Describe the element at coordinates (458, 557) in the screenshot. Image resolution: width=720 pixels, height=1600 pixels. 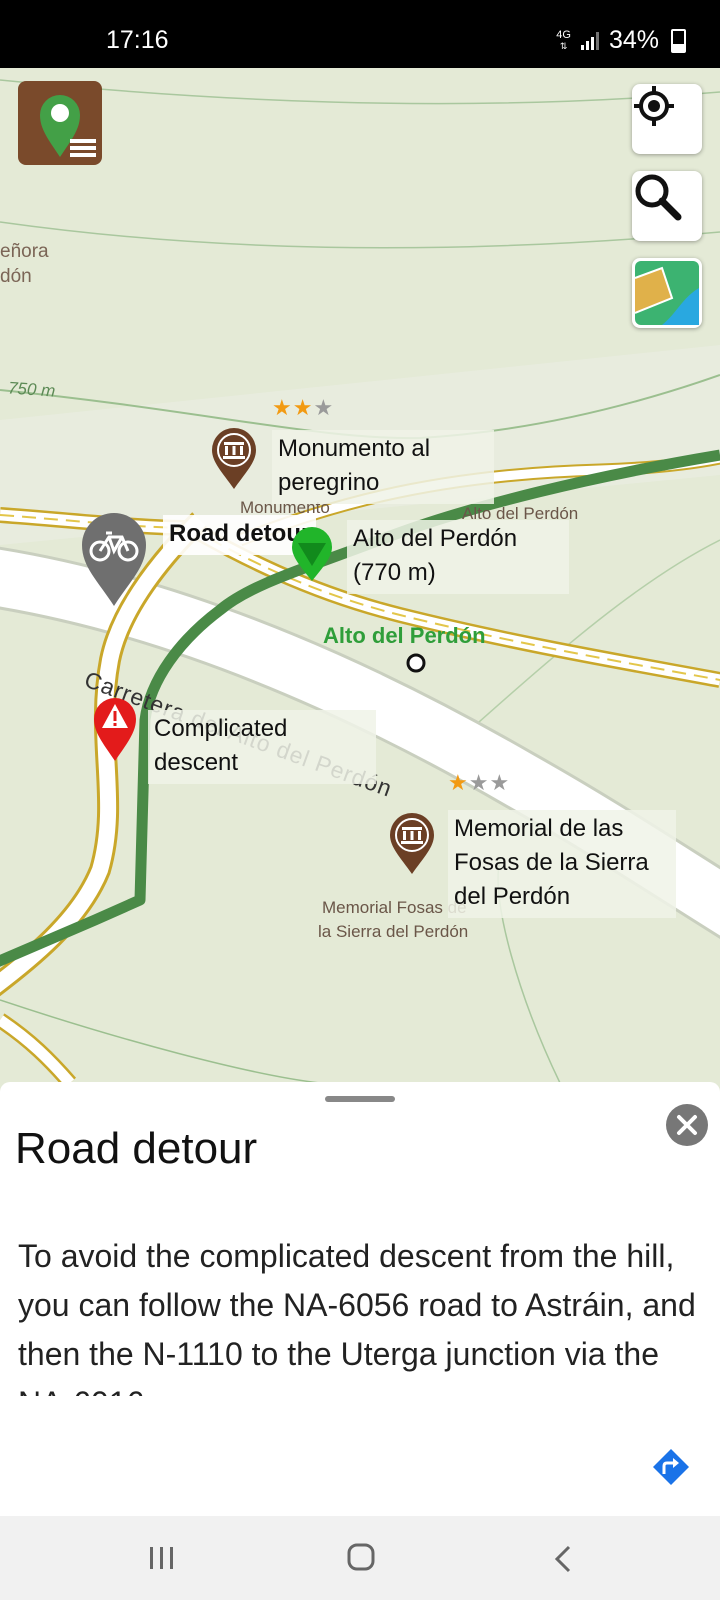
I see `poi-peak-label: Alto del Perdón (770 m)` at that location.